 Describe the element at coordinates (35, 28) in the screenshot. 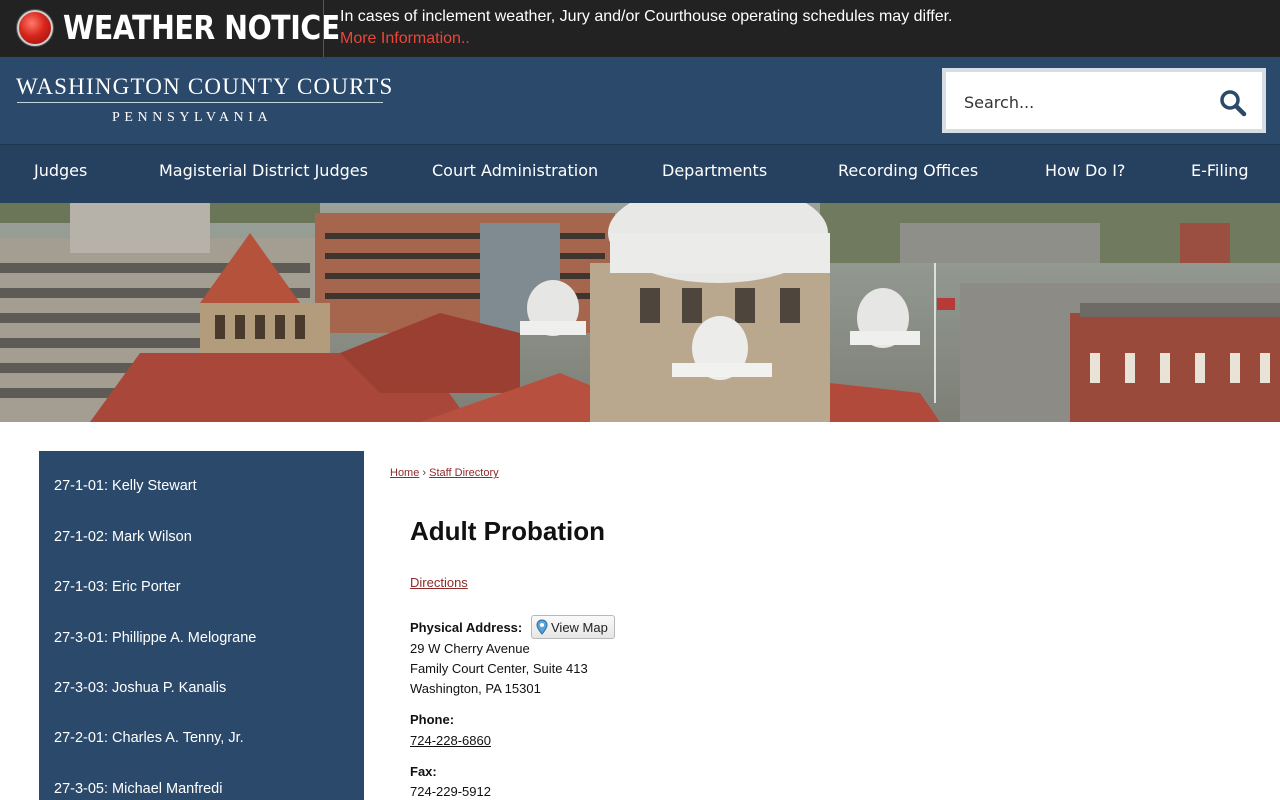

I see `alert-dot-icon` at that location.